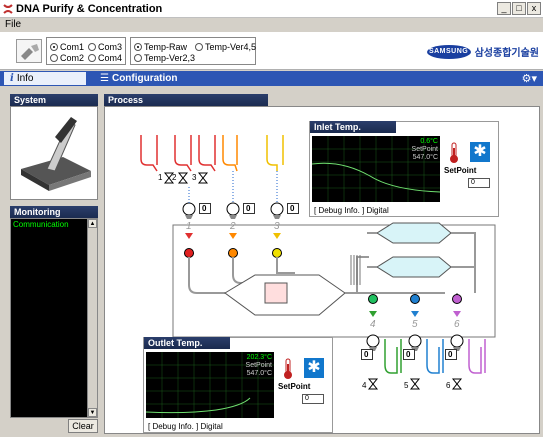 This screenshot has width=543, height=437. What do you see at coordinates (54, 318) in the screenshot?
I see `monitoring-log: Communication ▲ ▼` at bounding box center [54, 318].